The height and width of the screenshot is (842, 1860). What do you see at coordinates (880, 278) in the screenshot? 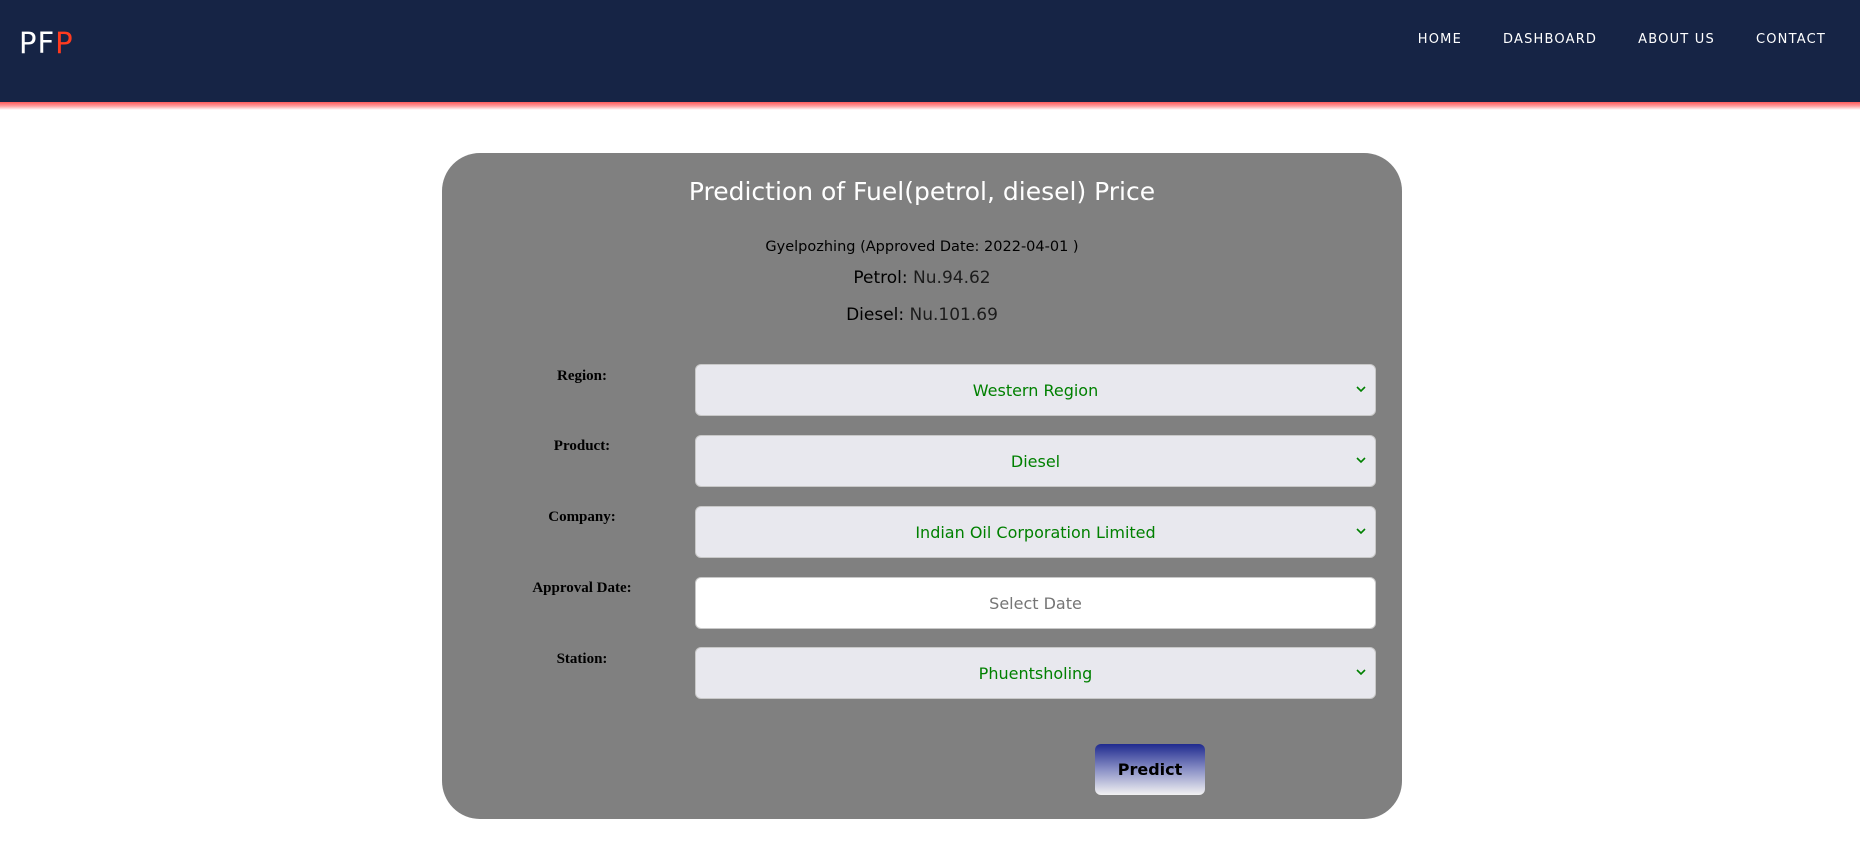
I see `petrol-label: Petrol:` at bounding box center [880, 278].